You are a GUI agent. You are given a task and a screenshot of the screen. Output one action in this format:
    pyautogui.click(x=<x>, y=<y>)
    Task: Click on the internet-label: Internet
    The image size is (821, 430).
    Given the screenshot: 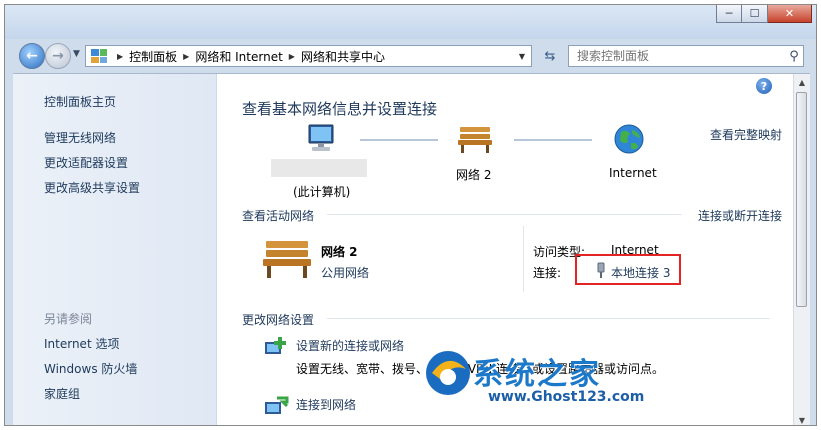 What is the action you would take?
    pyautogui.click(x=633, y=173)
    